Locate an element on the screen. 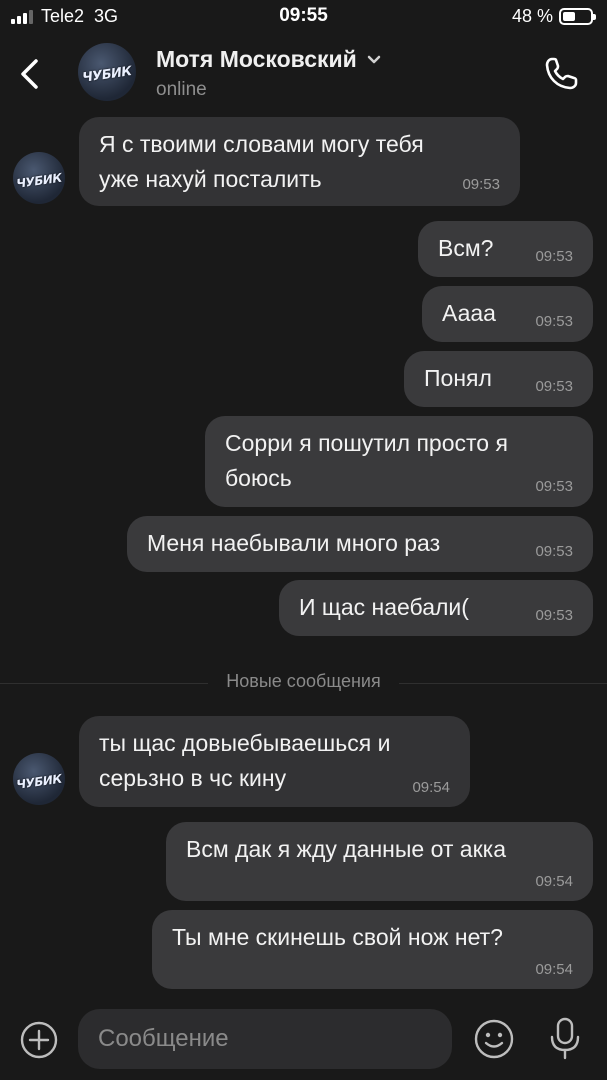 The image size is (607, 1080). message-line: Всм дак я жду данные от акка is located at coordinates (346, 849).